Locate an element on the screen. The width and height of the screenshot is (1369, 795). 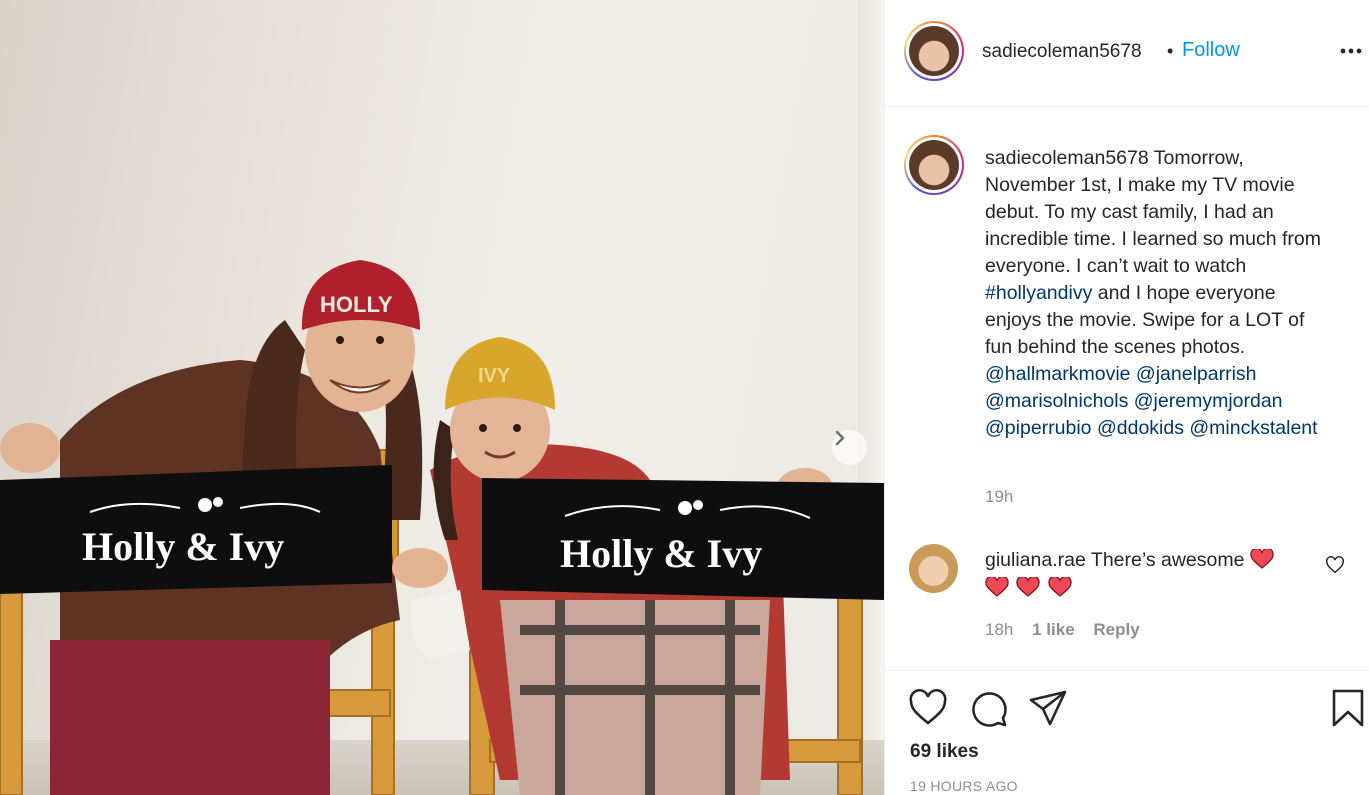
comment-bubble-icon is located at coordinates (988, 708).